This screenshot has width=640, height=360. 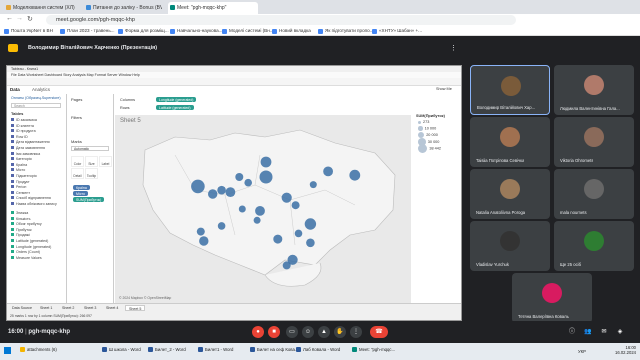 What do you see at coordinates (274, 332) in the screenshot?
I see `camera-off-button: ■` at bounding box center [274, 332].